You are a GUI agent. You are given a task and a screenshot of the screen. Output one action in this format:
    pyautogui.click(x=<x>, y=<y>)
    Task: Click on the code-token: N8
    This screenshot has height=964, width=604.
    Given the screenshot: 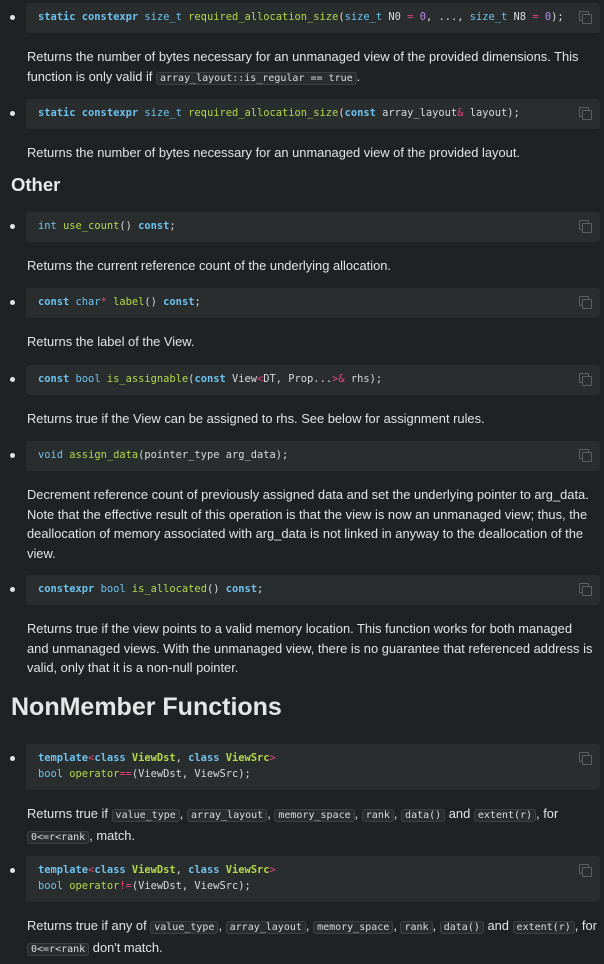 What is the action you would take?
    pyautogui.click(x=520, y=17)
    